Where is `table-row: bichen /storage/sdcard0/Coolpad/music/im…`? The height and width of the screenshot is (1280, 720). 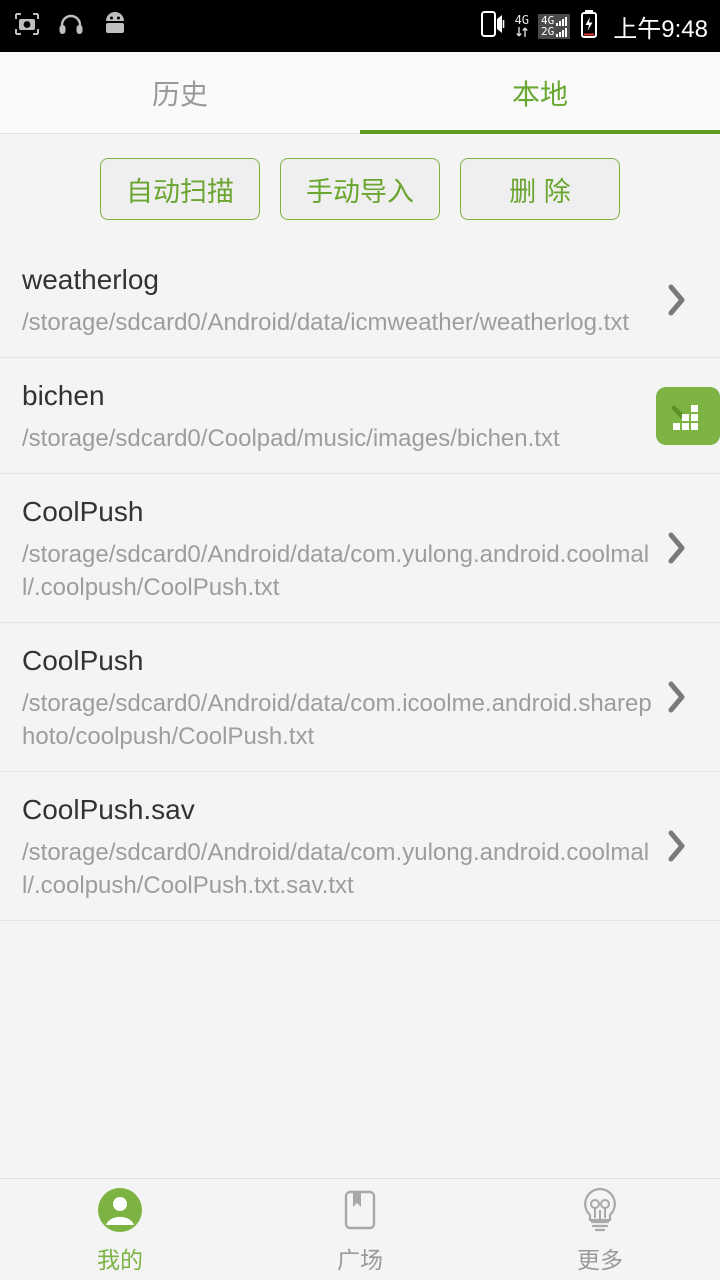
table-row: bichen /storage/sdcard0/Coolpad/music/im… is located at coordinates (360, 416).